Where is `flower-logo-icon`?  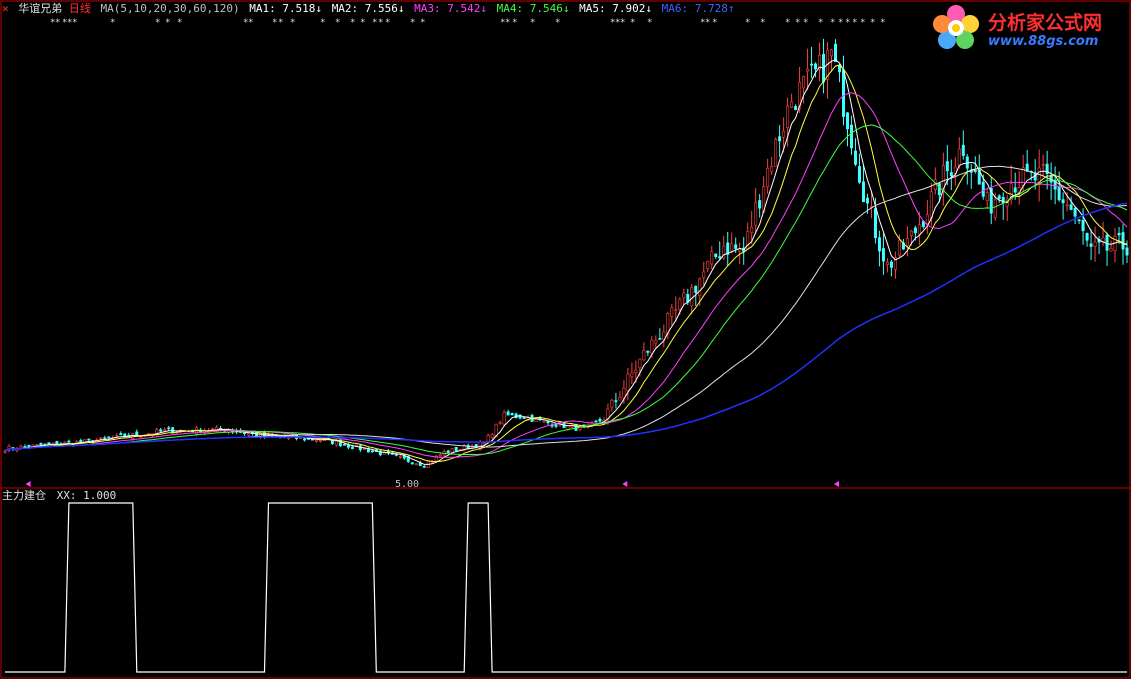
flower-logo-icon is located at coordinates (956, 27).